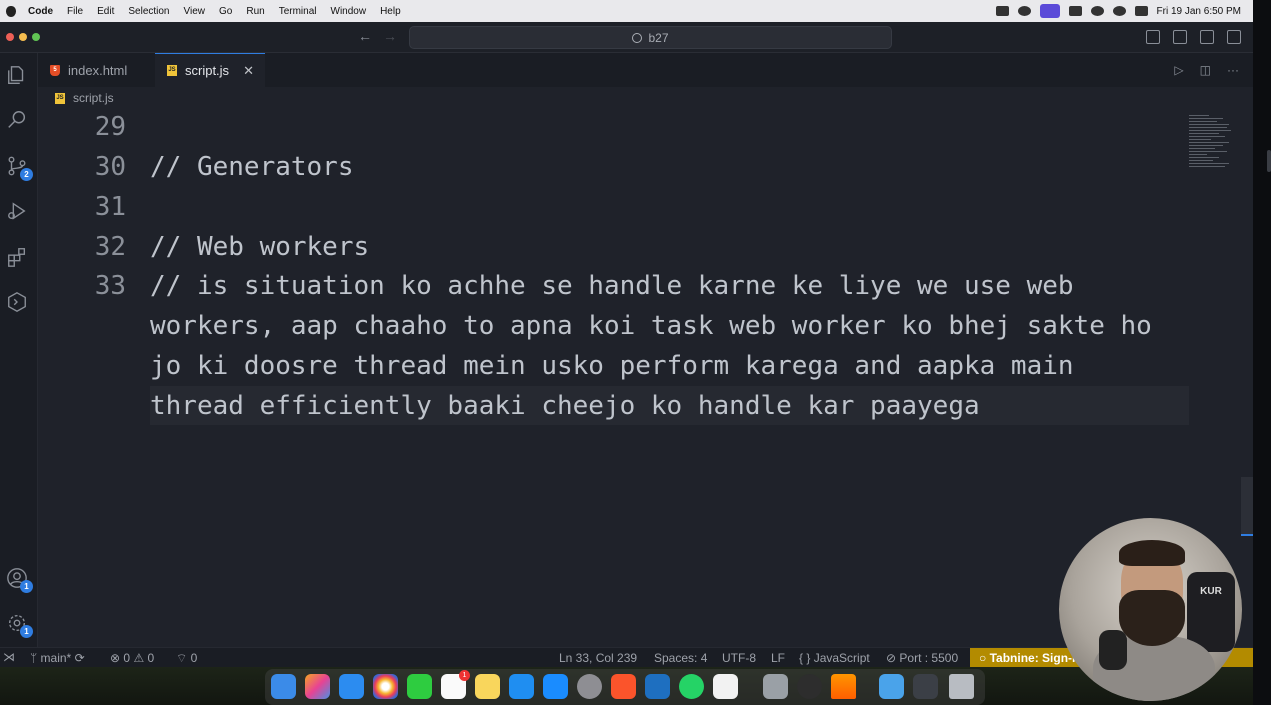  I want to click on extensions-icon, so click(18, 258).